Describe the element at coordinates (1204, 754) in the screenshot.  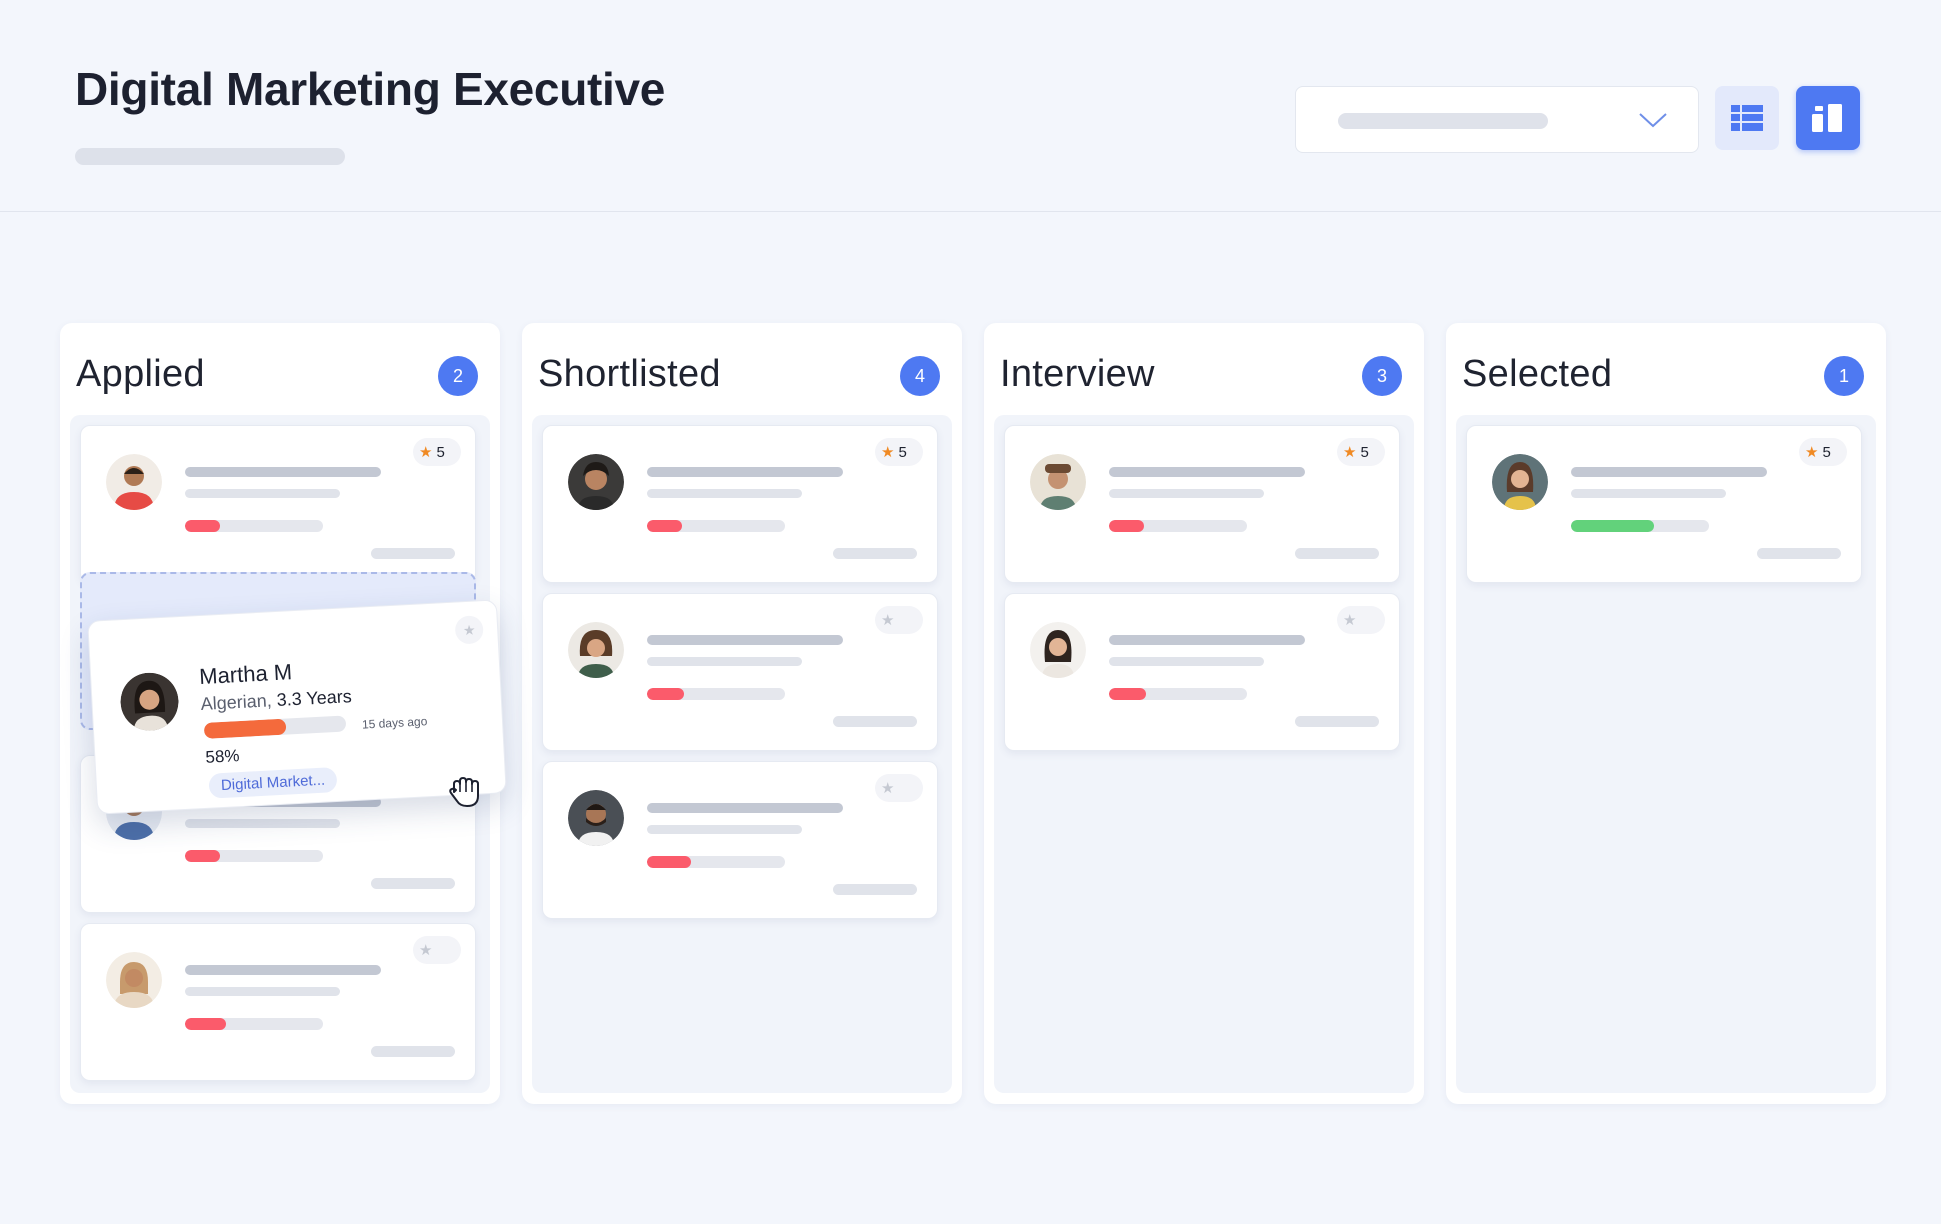
I see `column-body: ★ 5 ★` at that location.